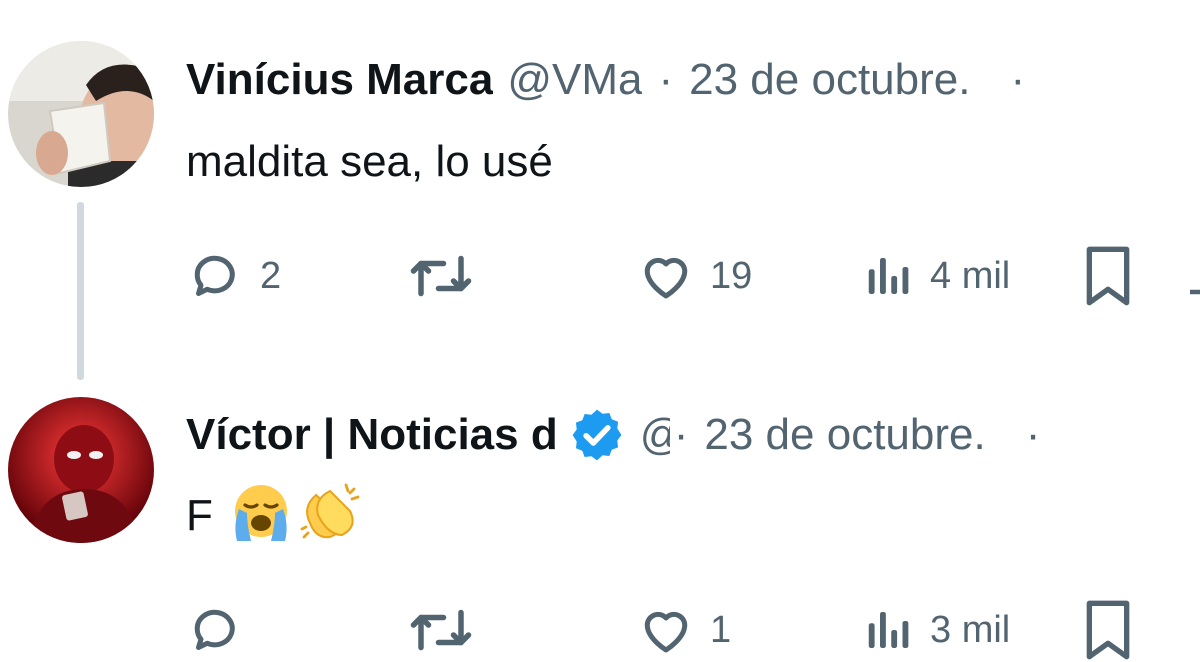  I want to click on like-button: 19, so click(694, 276).